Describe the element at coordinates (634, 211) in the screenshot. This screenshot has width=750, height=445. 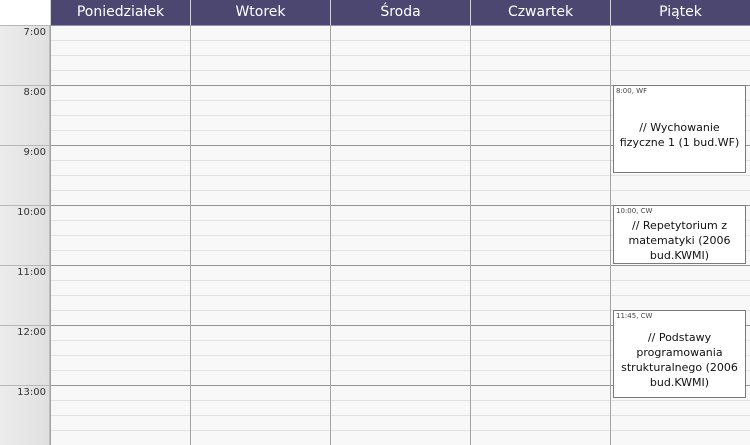
I see `event-time-room: 10:00, CW` at that location.